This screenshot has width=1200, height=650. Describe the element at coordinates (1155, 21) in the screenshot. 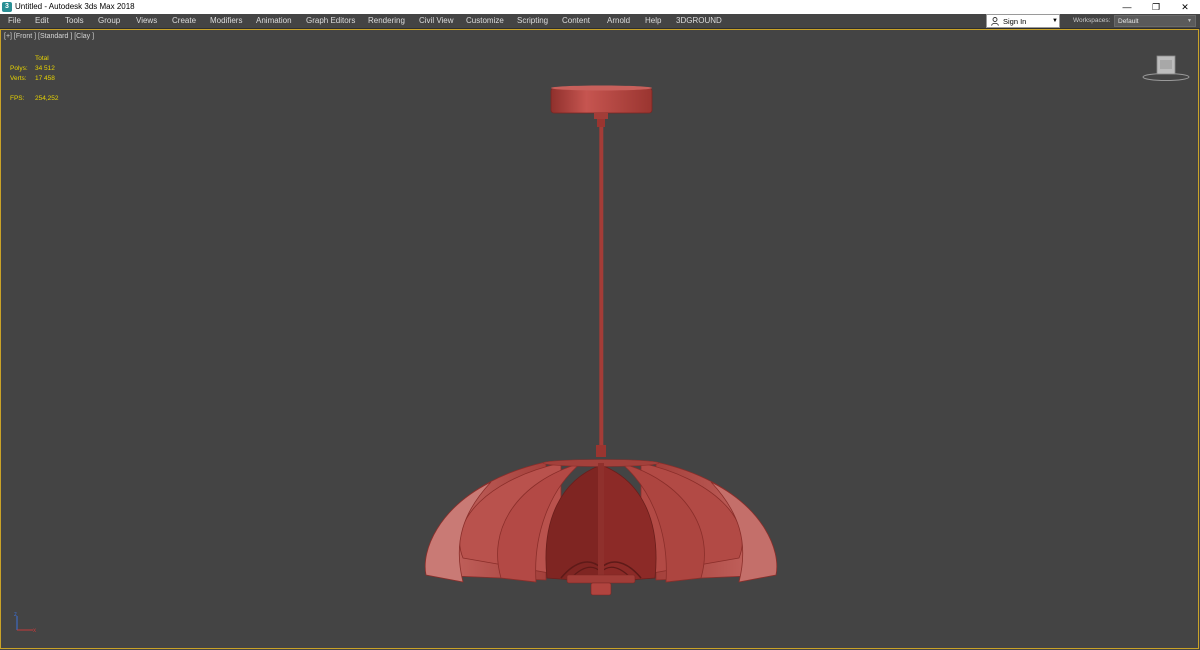

I see `workspaces-select: Default ▼` at that location.